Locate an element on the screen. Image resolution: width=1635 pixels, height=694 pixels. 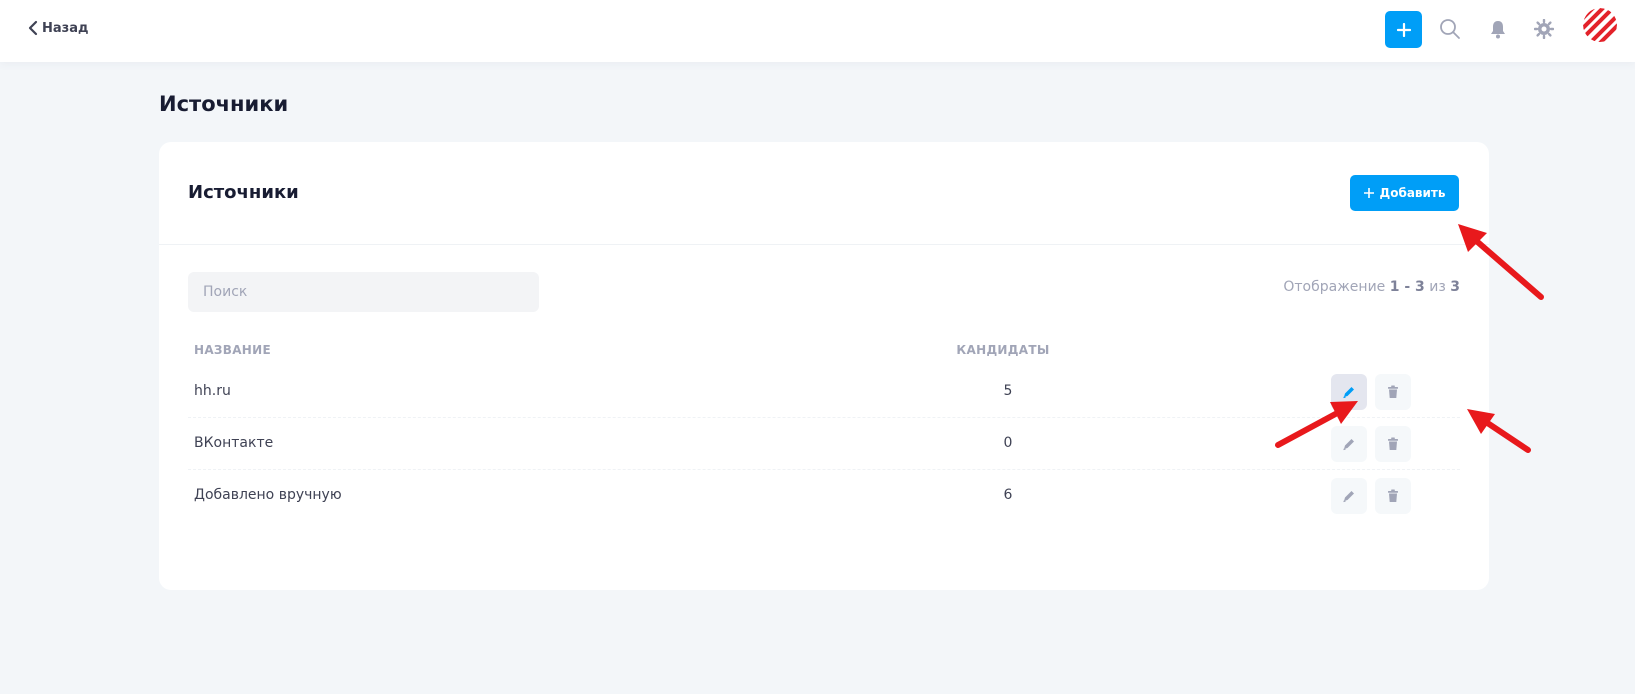
notifications-button is located at coordinates (1498, 29).